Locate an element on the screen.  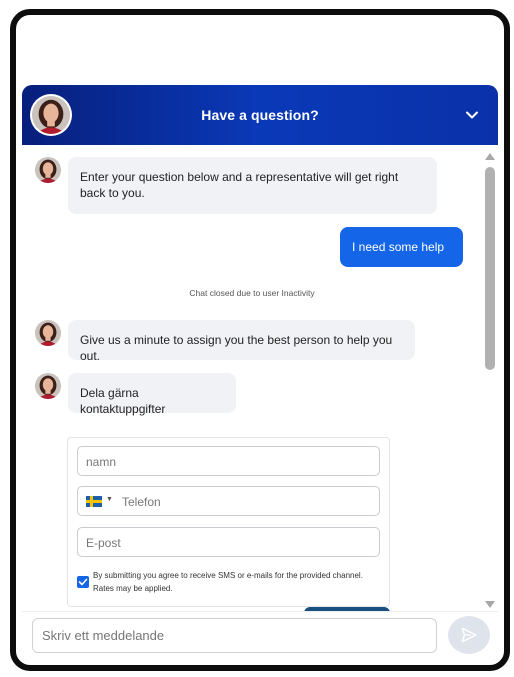
chat-header: Have a question? is located at coordinates (260, 115).